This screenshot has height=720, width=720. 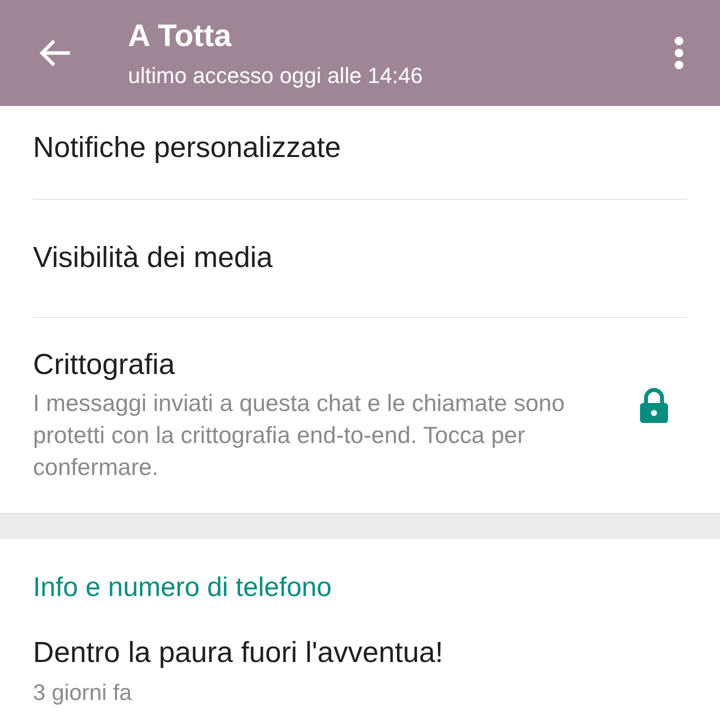 What do you see at coordinates (299, 435) in the screenshot?
I see `setting-description: I messaggi inviati a questa chat e le chiamate sono protetti con la crittografia end-to-end. Tocca per confermare.` at bounding box center [299, 435].